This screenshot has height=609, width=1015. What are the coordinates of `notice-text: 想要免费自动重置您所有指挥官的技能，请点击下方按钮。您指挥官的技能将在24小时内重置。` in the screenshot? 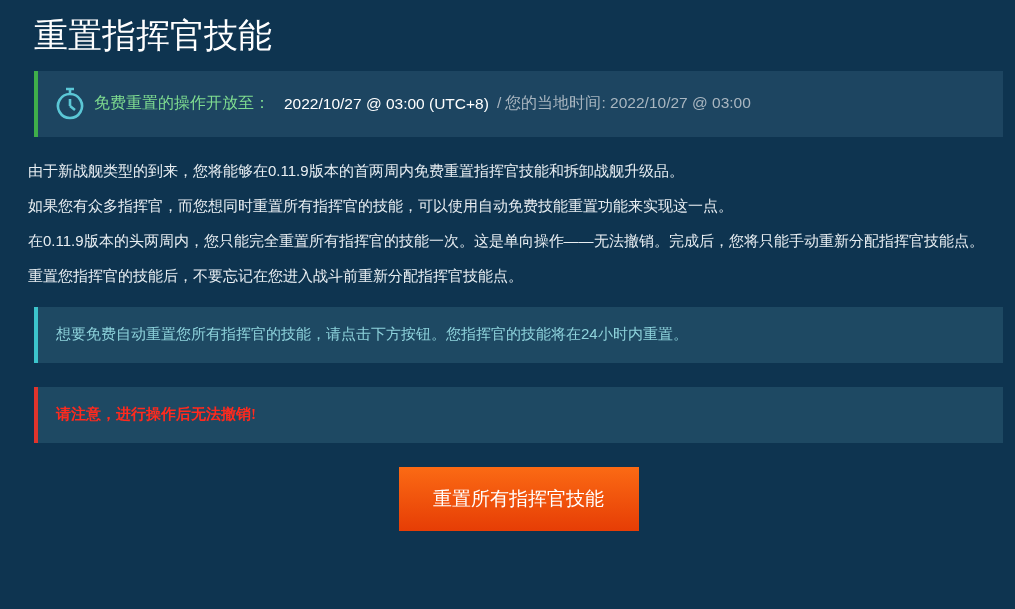 It's located at (372, 334).